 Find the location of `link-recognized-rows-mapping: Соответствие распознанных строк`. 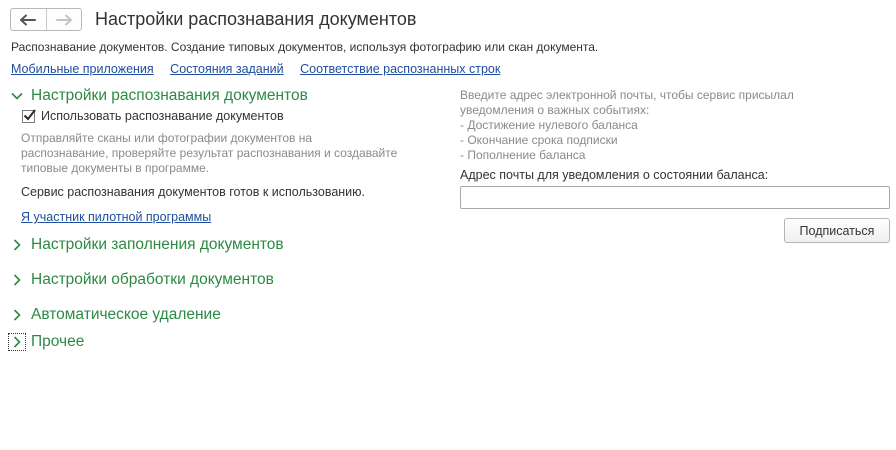

link-recognized-rows-mapping: Соответствие распознанных строк is located at coordinates (400, 69).